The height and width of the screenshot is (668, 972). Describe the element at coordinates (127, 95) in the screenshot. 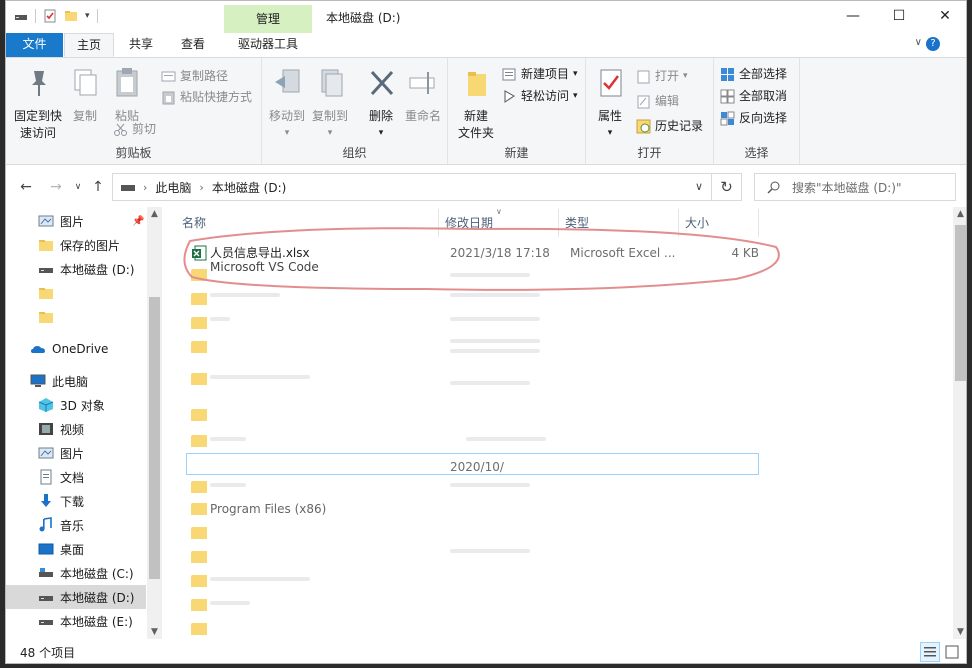

I see `paste-button: 粘贴` at that location.